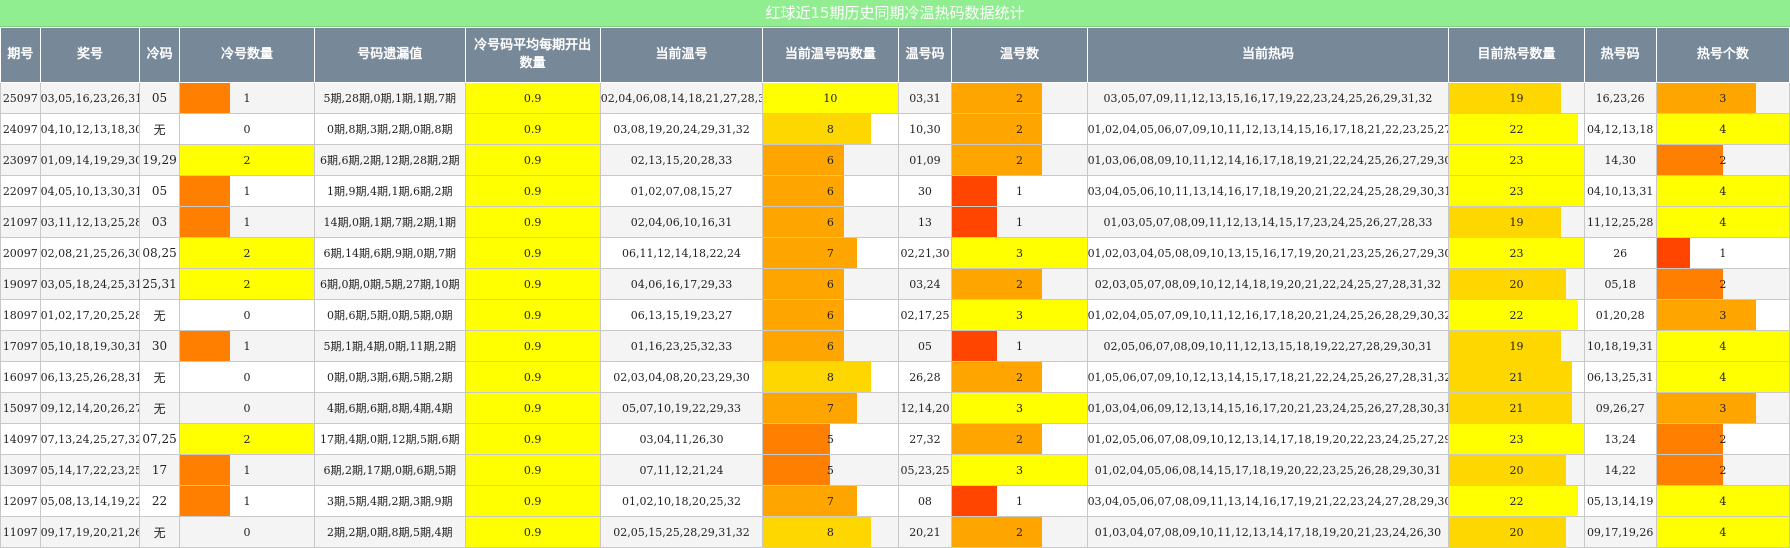 The width and height of the screenshot is (1790, 548). Describe the element at coordinates (247, 315) in the screenshot. I see `cold-count-cell-value: 0` at that location.